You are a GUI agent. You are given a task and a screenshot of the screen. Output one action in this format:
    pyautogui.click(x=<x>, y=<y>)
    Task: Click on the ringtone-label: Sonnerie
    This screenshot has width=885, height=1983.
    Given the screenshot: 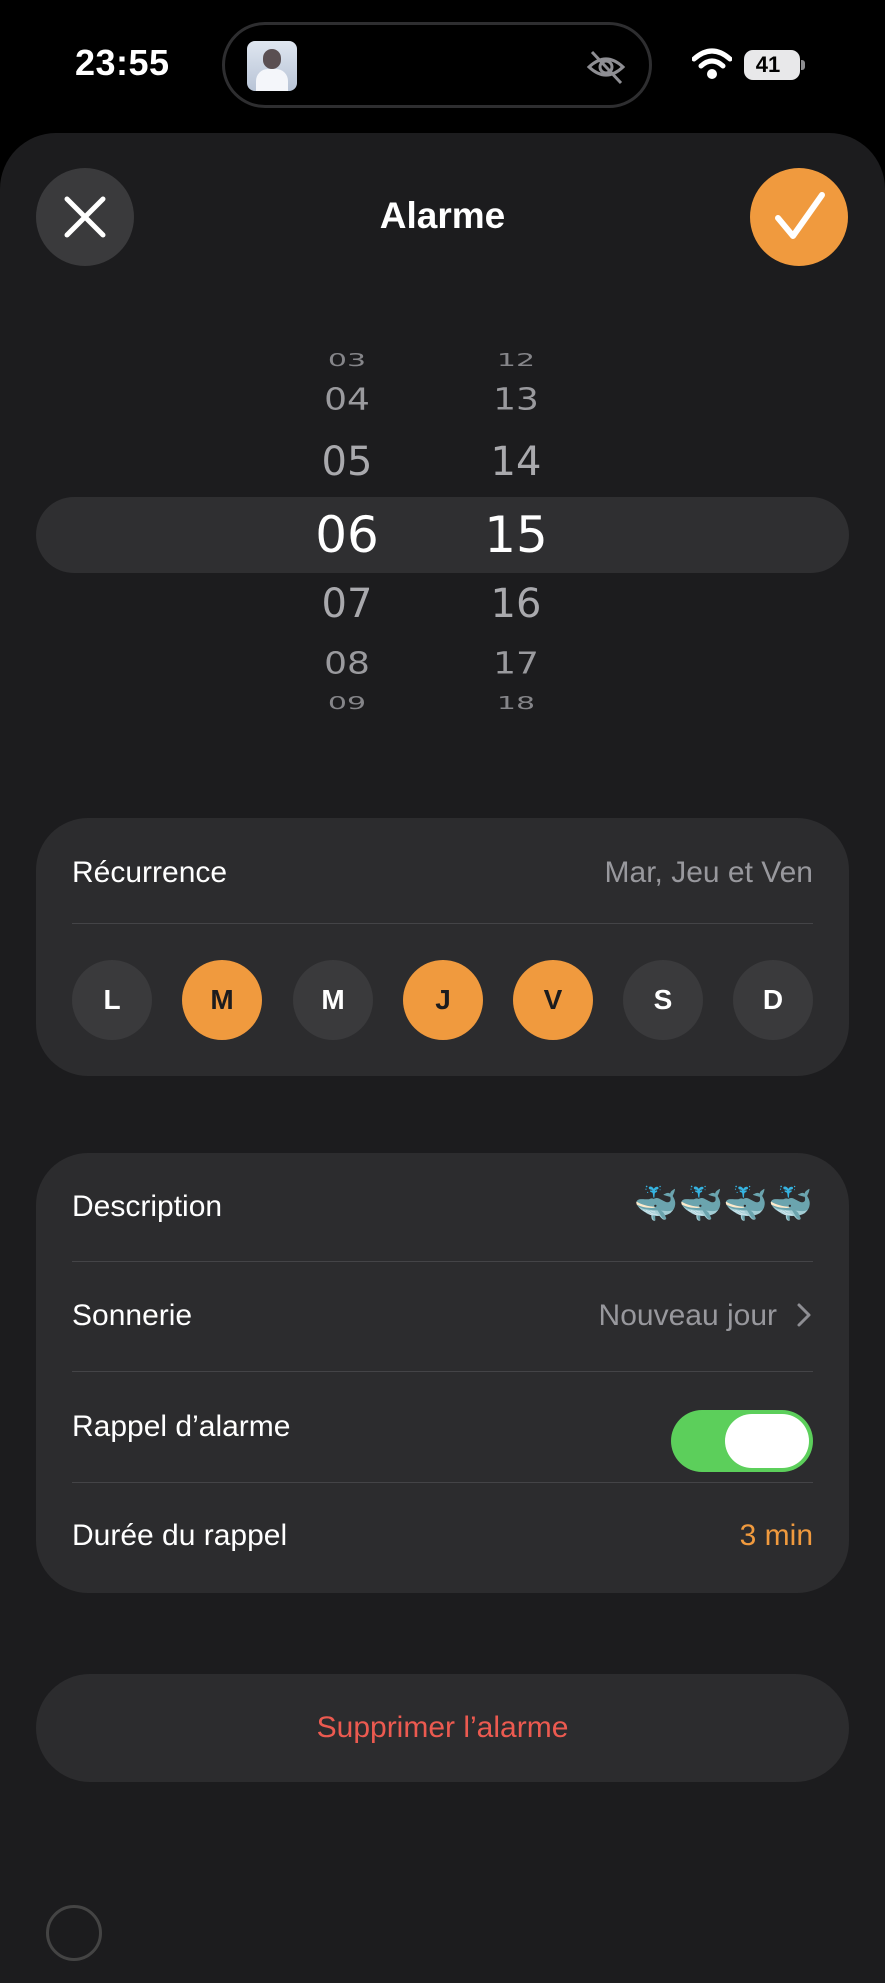 What is the action you would take?
    pyautogui.click(x=132, y=1315)
    